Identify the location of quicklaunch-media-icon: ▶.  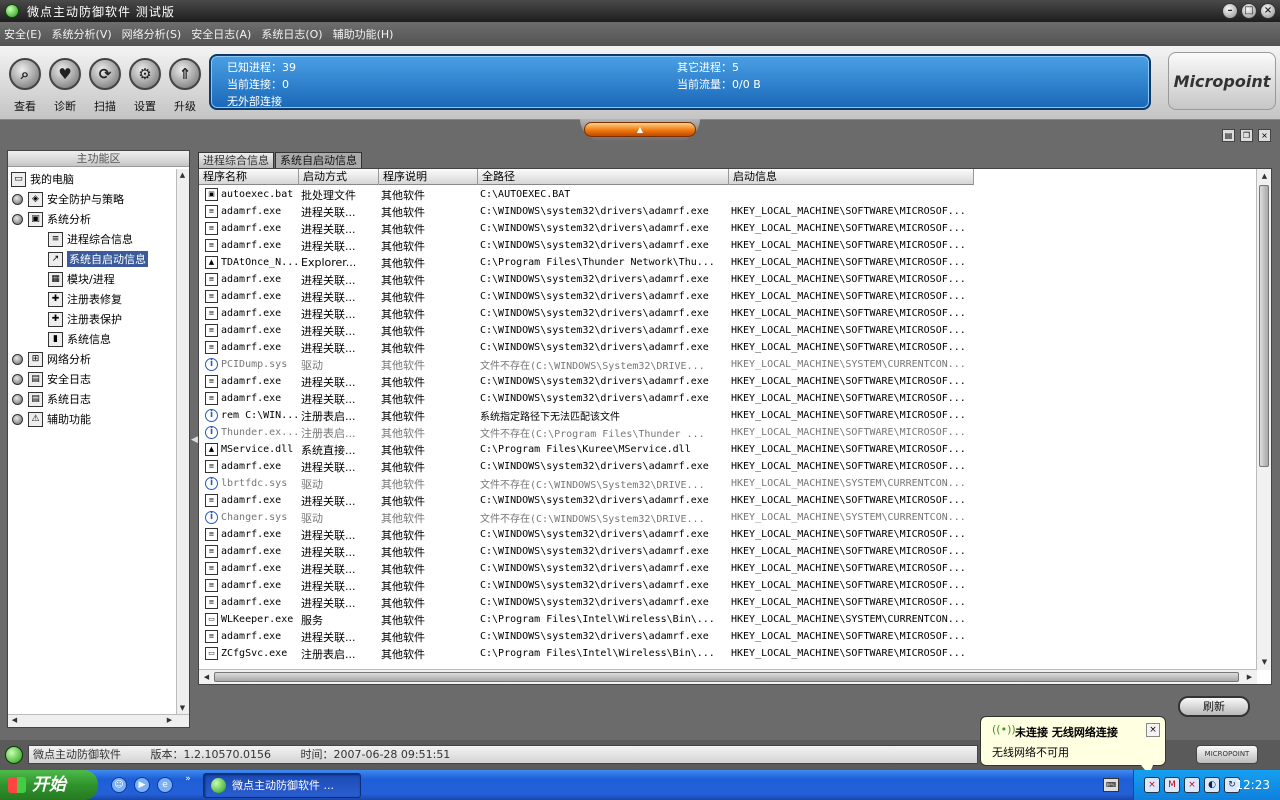
(142, 785).